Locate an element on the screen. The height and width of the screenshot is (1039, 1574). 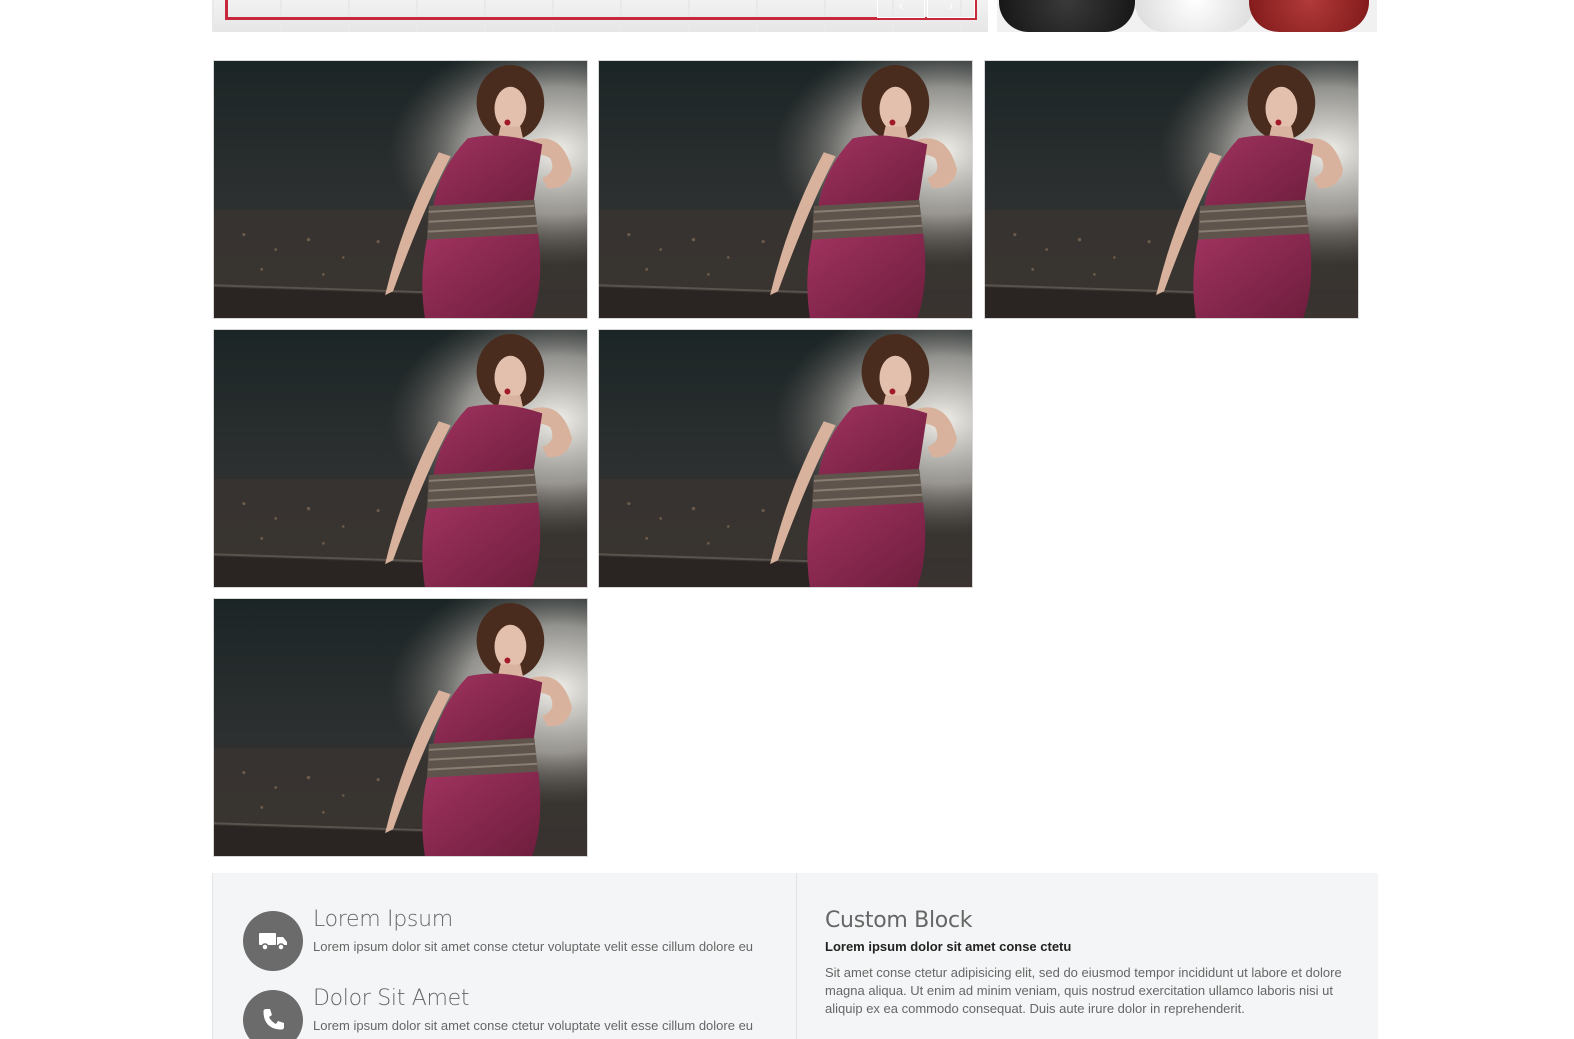
chevron-right-icon: › is located at coordinates (951, 9).